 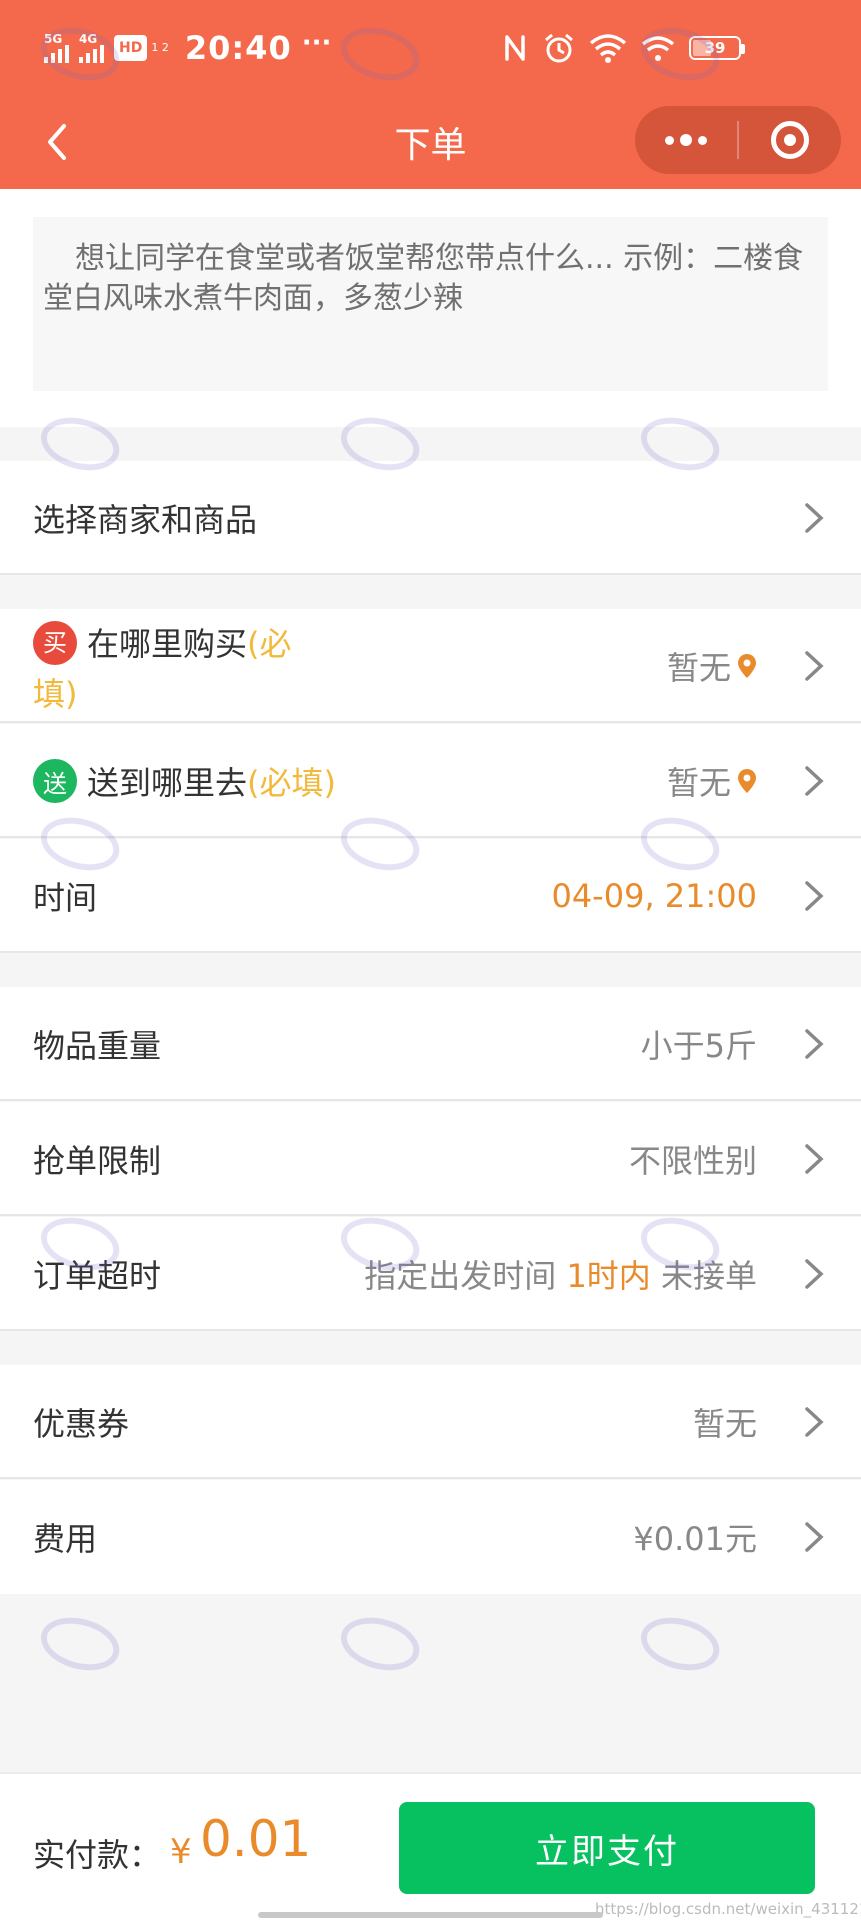 I want to click on hd-sub-label: 1 2, so click(x=160, y=47).